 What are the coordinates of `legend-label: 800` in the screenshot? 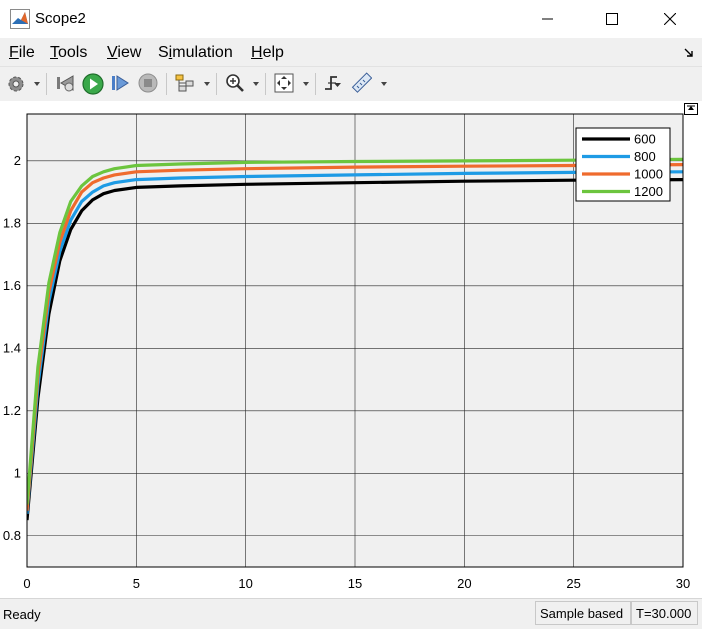 It's located at (645, 156).